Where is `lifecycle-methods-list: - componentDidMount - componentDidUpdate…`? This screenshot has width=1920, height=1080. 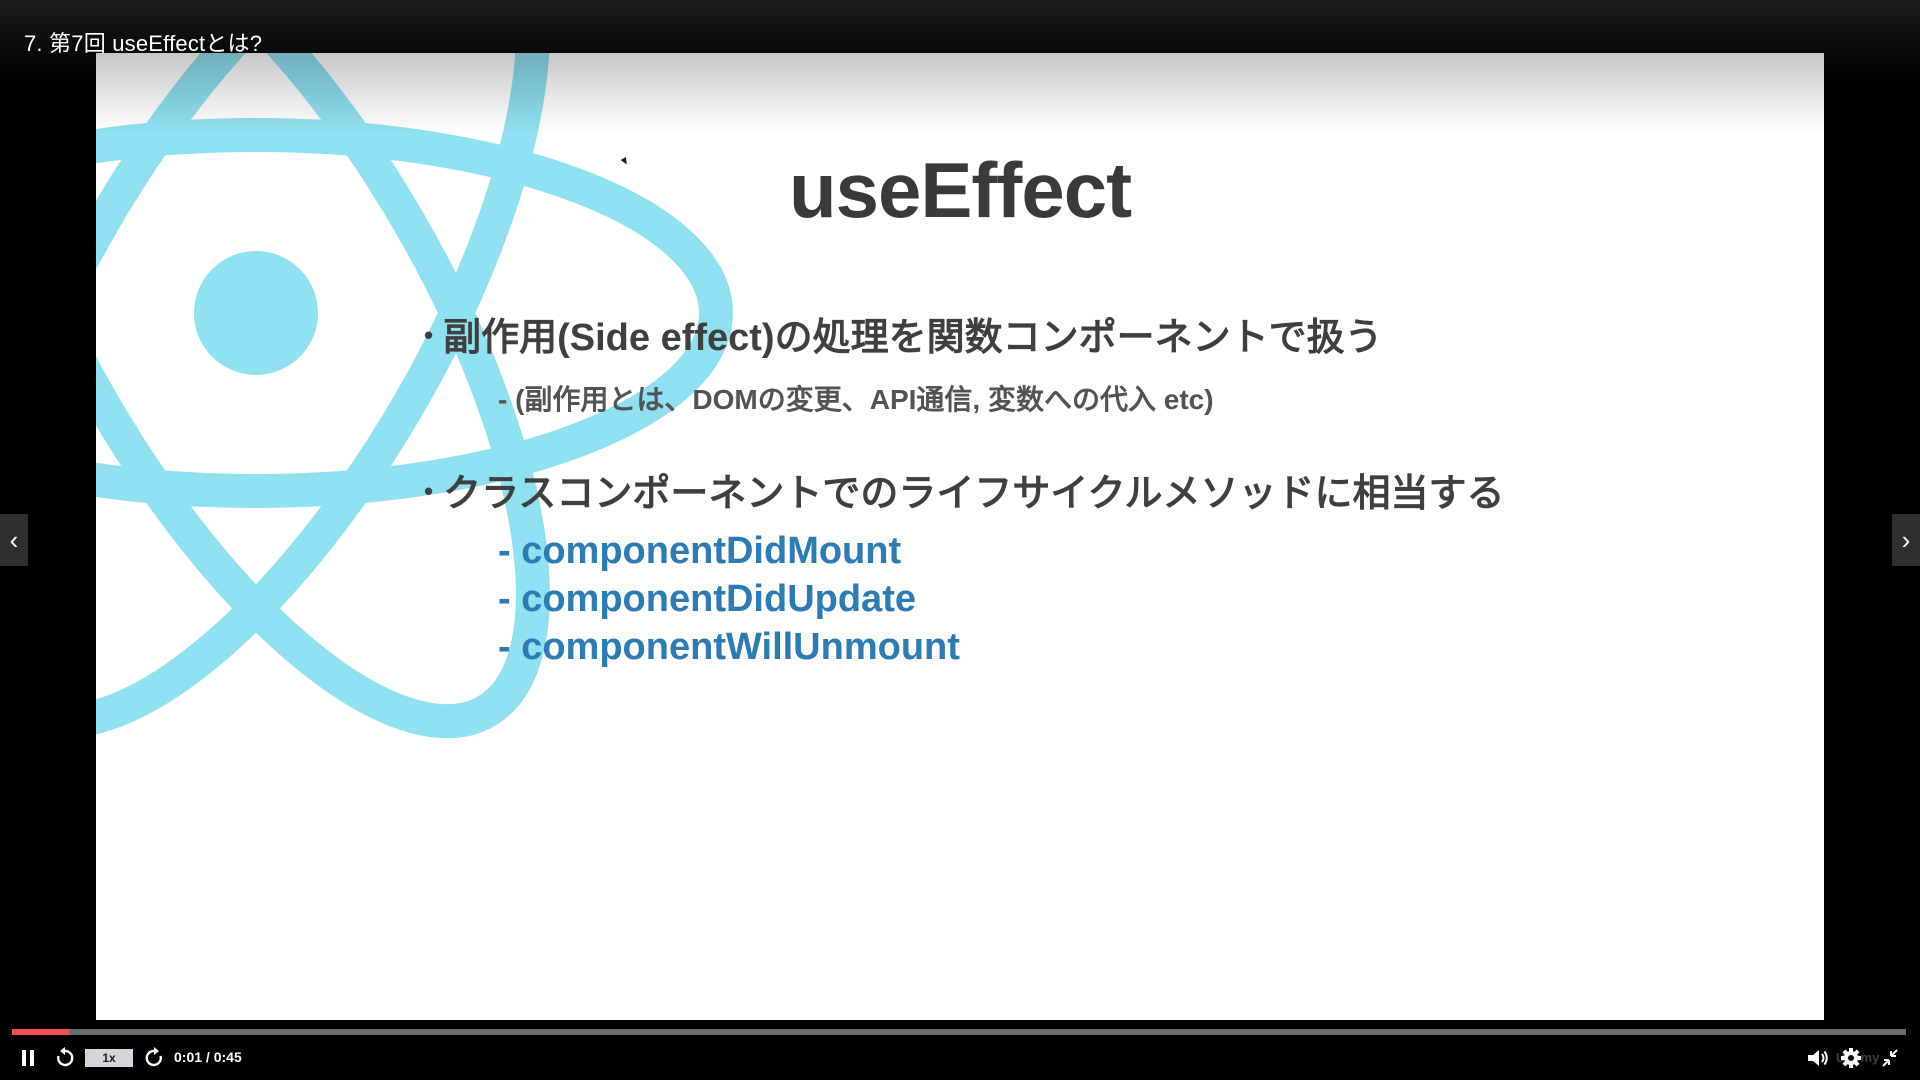 lifecycle-methods-list: - componentDidMount - componentDidUpdate… is located at coordinates (729, 599).